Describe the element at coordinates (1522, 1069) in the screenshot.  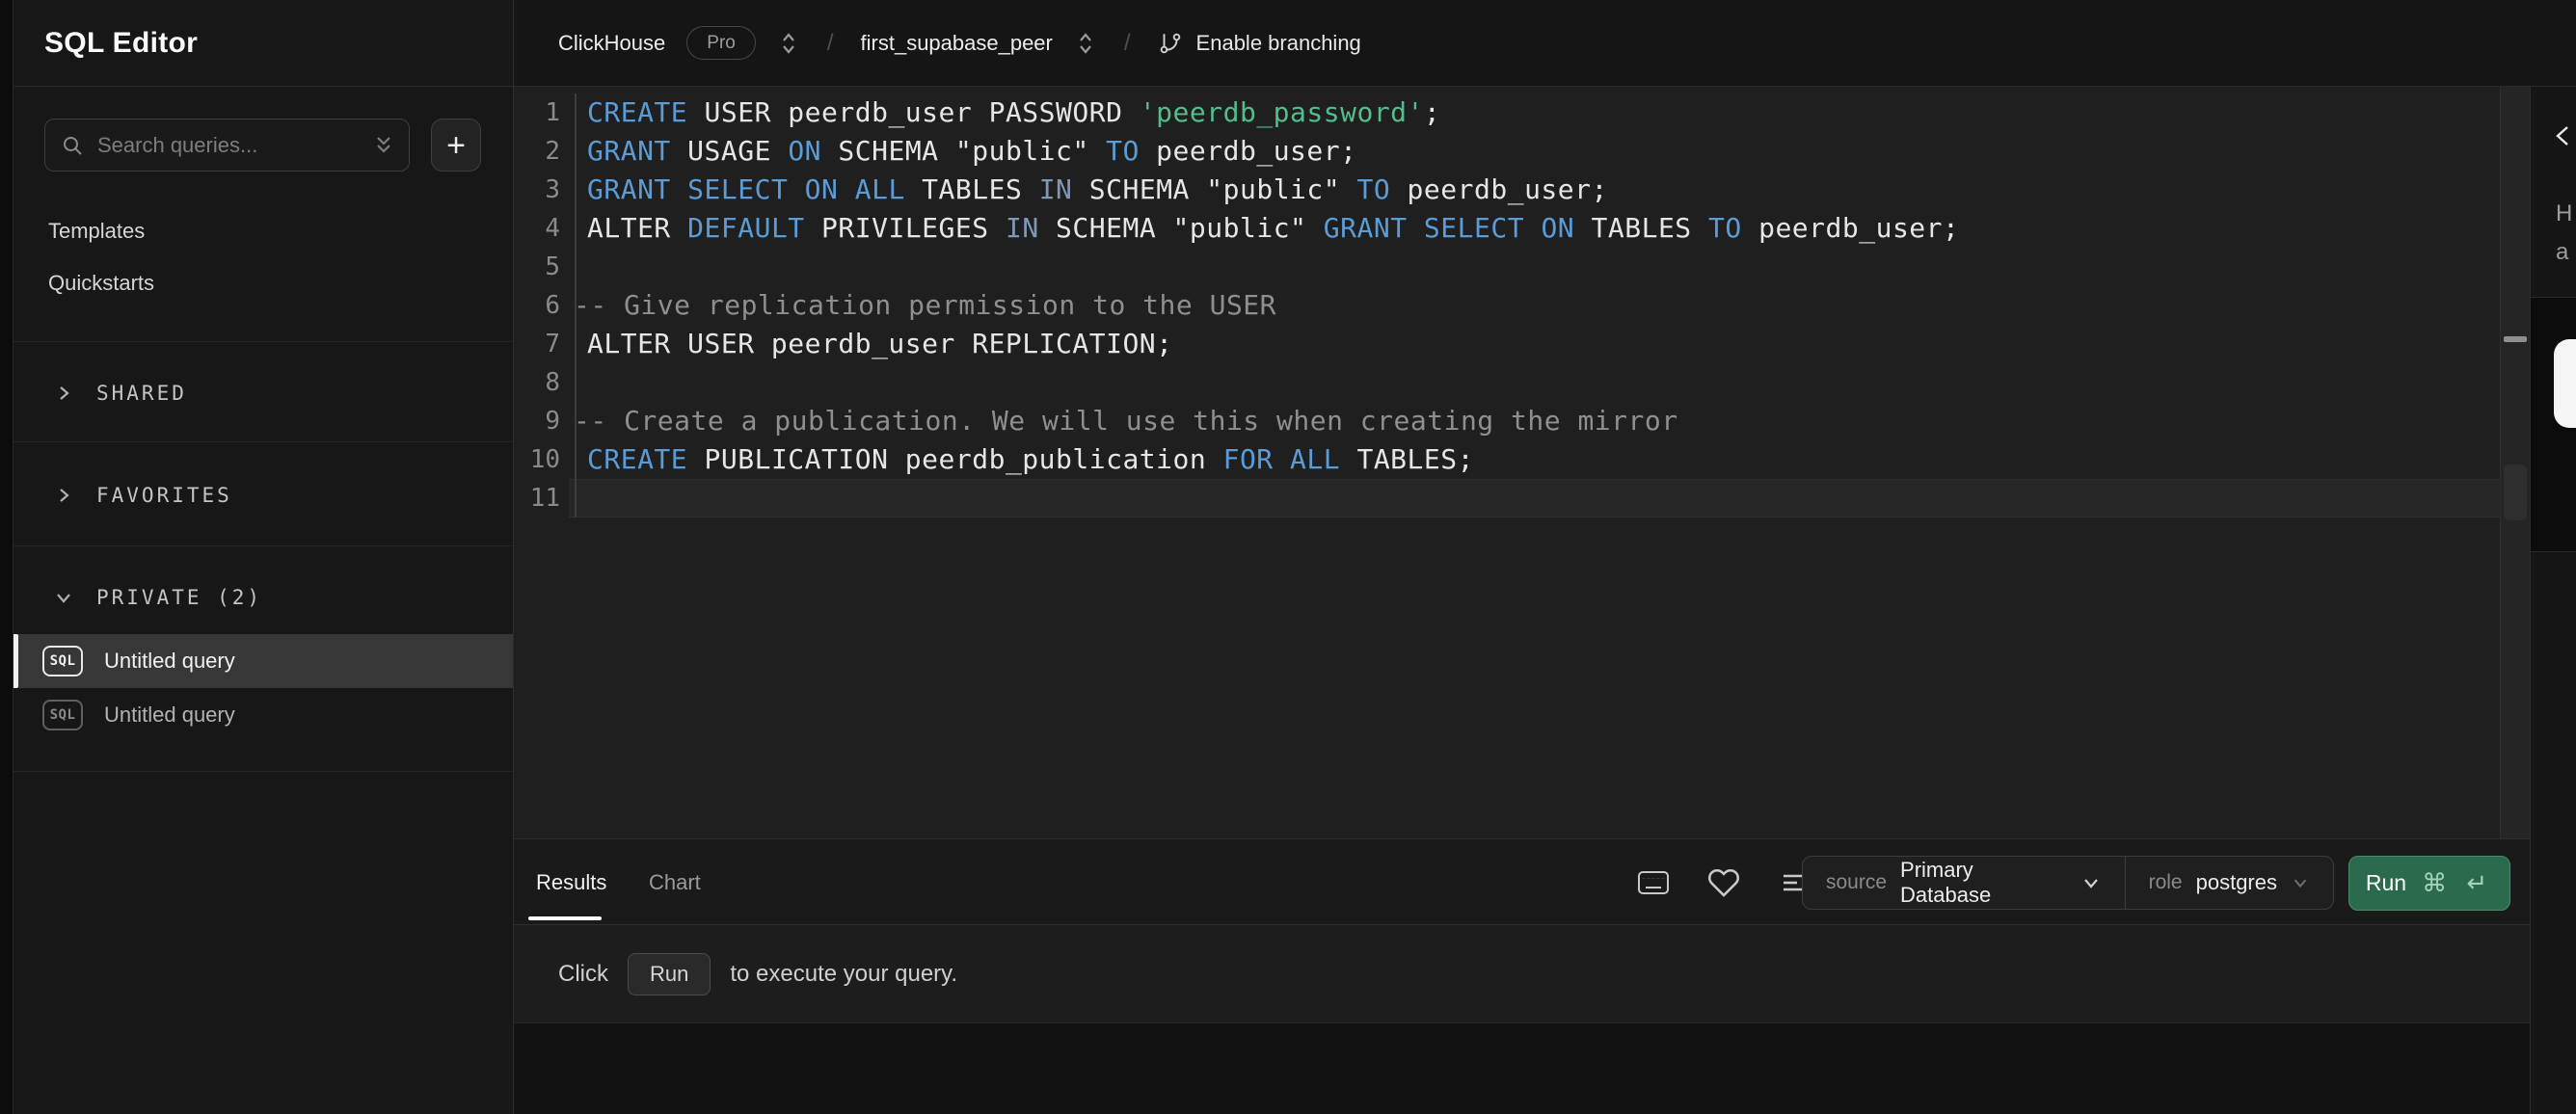
I see `panel-footer-area` at that location.